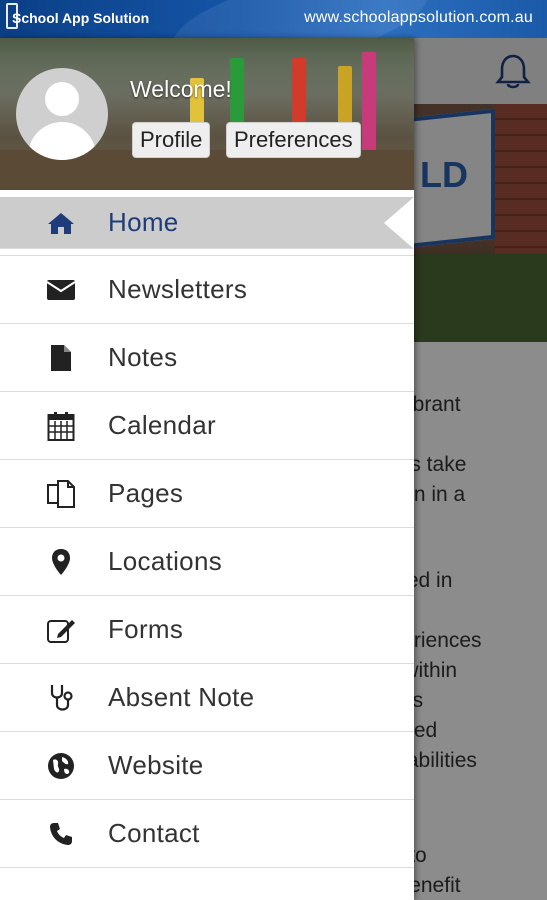  What do you see at coordinates (143, 357) in the screenshot?
I see `menu-label: Notes` at bounding box center [143, 357].